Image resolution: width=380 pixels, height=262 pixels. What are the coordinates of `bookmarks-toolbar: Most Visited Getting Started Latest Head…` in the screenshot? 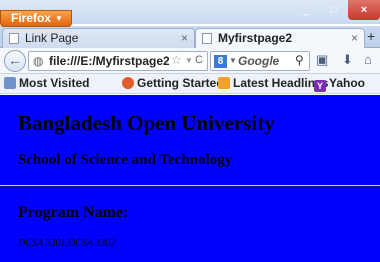 It's located at (190, 84).